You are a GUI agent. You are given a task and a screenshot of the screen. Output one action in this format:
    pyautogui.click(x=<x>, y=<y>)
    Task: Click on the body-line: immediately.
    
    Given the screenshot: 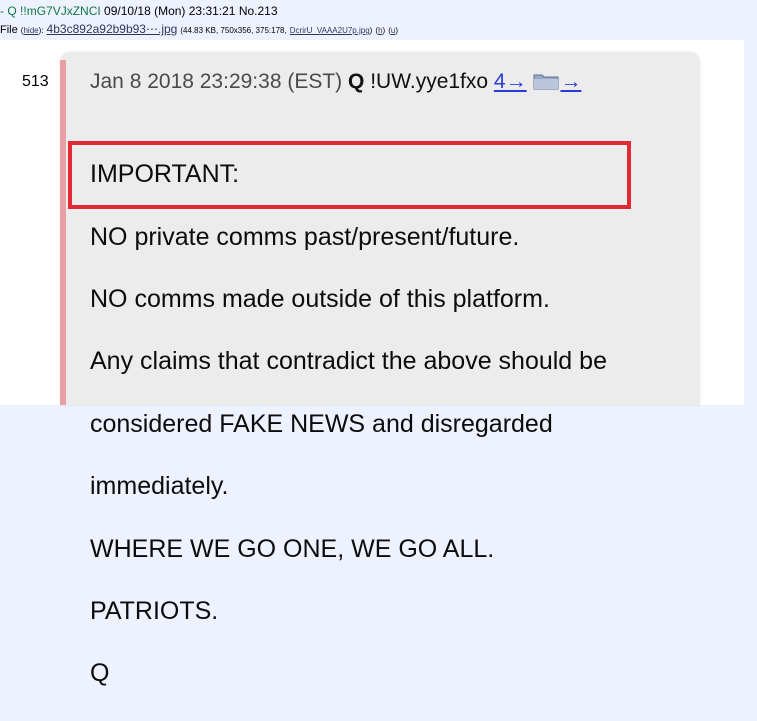 What is the action you would take?
    pyautogui.click(x=159, y=486)
    